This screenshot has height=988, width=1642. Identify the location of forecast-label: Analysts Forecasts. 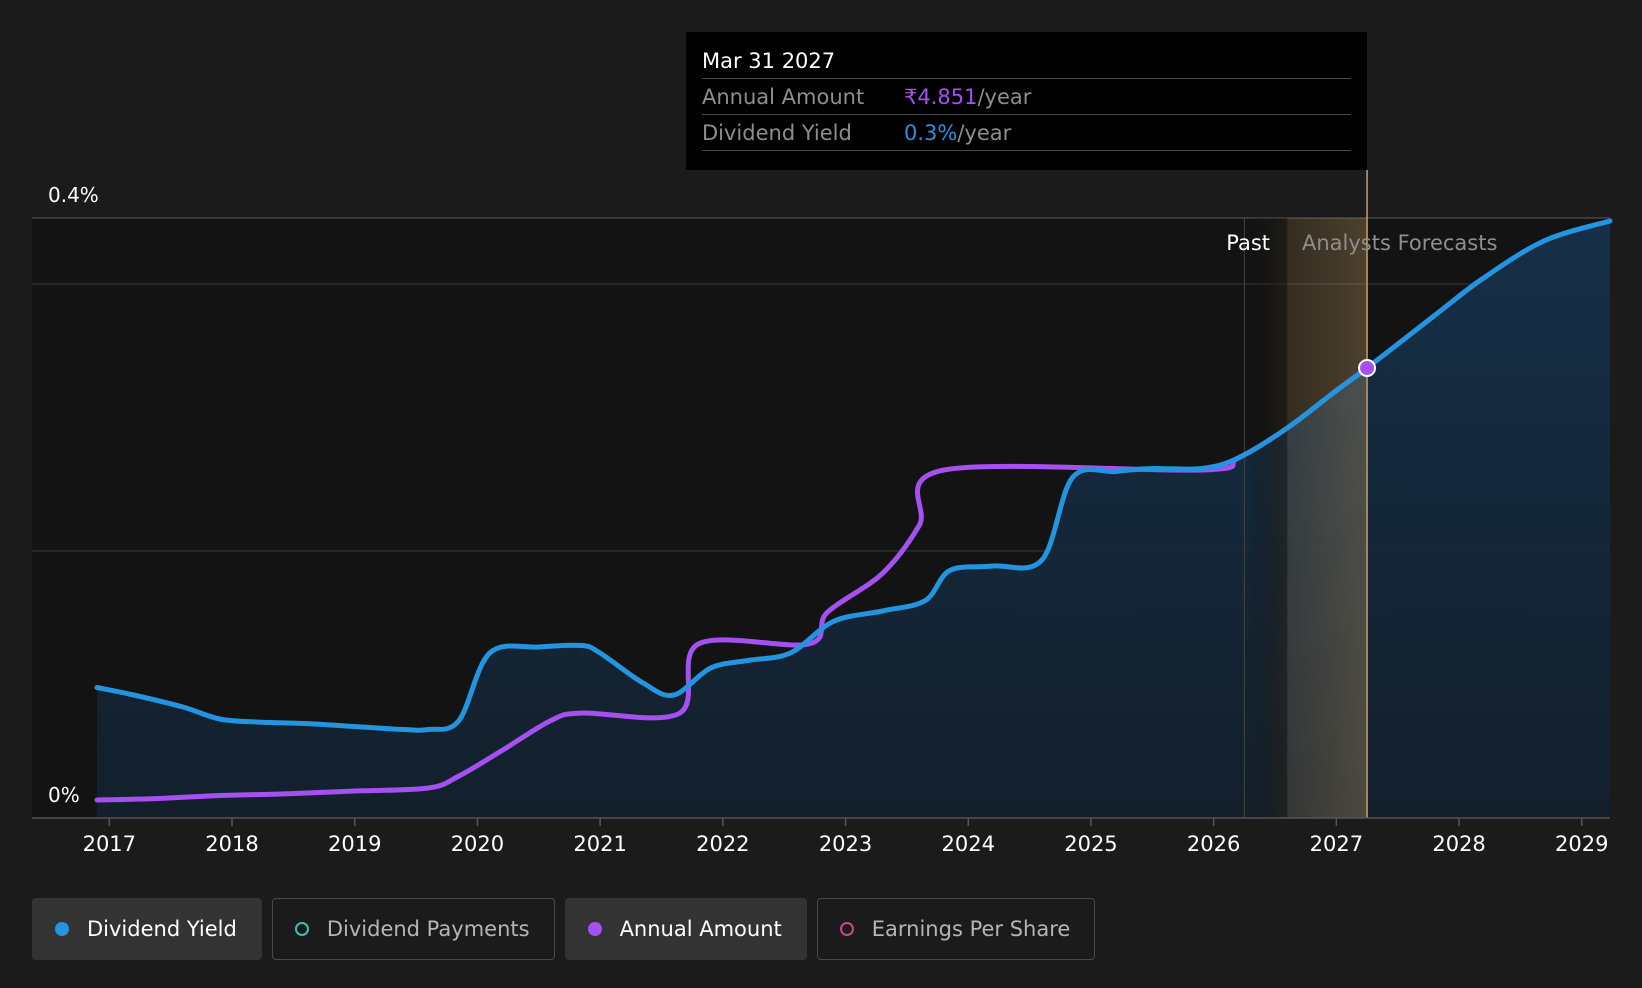
(1399, 243).